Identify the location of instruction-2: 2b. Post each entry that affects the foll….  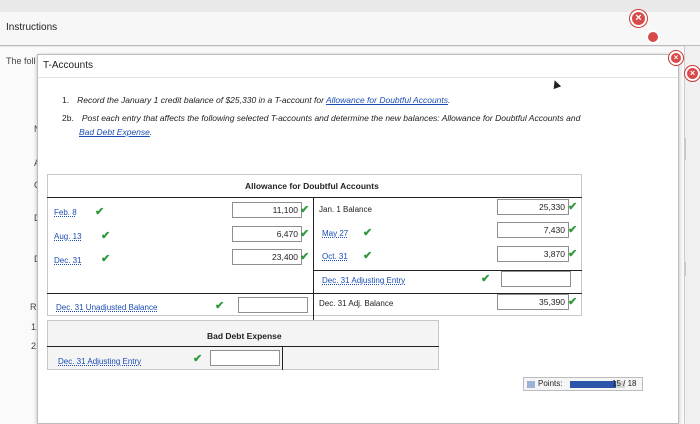
(321, 125).